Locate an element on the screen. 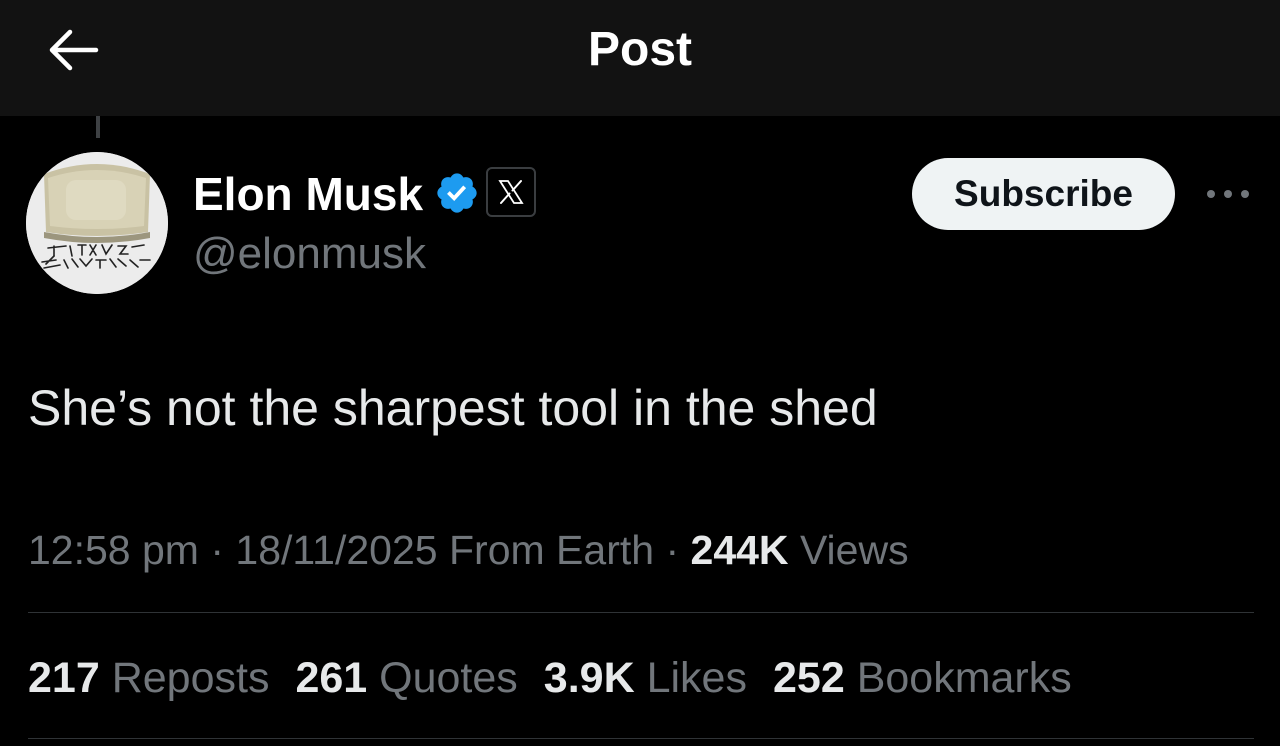  post-text: She’s not the sharpest tool in the shed is located at coordinates (453, 408).